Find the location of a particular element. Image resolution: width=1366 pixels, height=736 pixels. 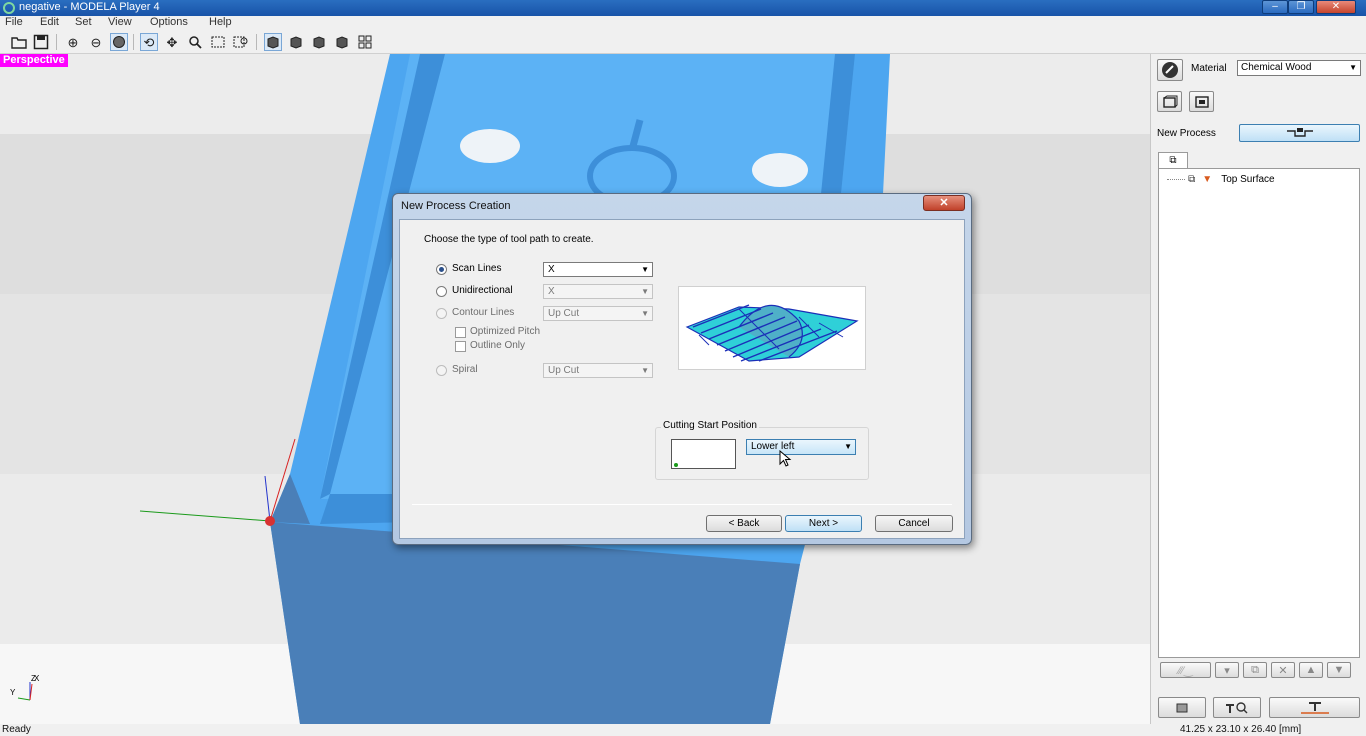

menu-view: View is located at coordinates (120, 22).